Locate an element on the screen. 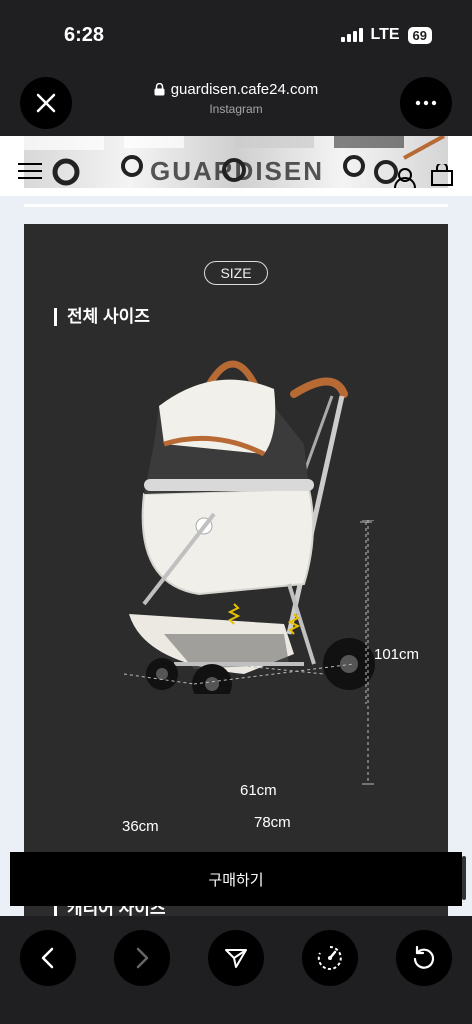 This screenshot has width=472, height=1024. site-banner: GUARDISEN is located at coordinates (236, 166).